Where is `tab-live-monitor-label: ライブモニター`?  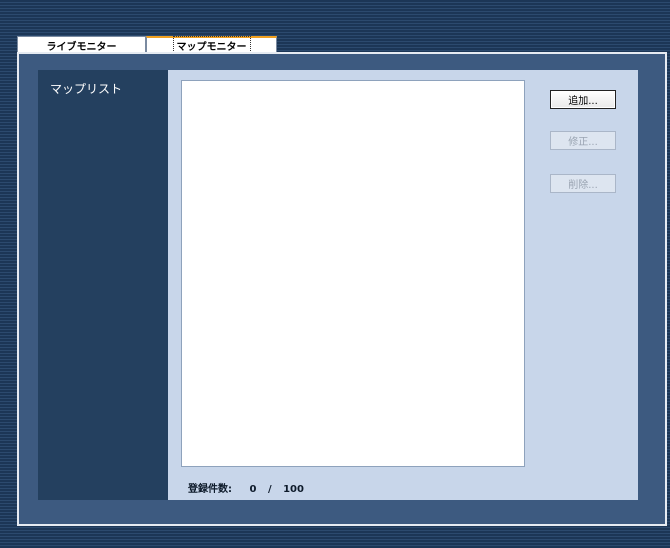 tab-live-monitor-label: ライブモニター is located at coordinates (81, 47).